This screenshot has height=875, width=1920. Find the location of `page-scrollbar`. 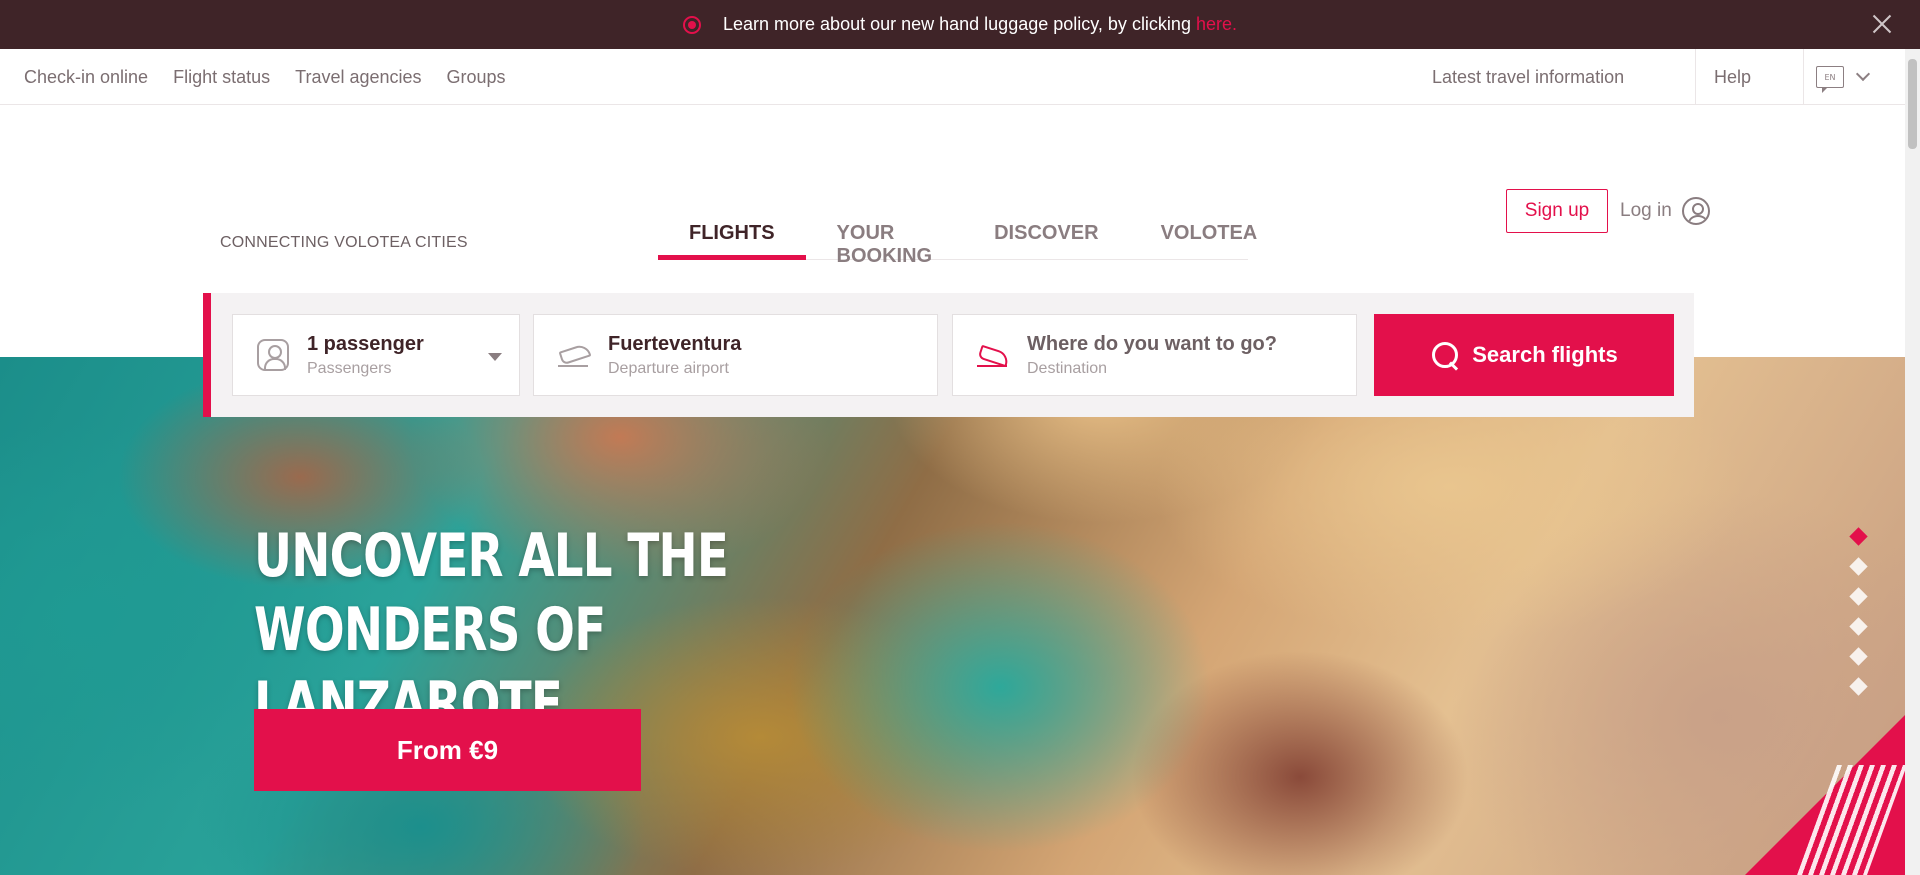

page-scrollbar is located at coordinates (1912, 462).